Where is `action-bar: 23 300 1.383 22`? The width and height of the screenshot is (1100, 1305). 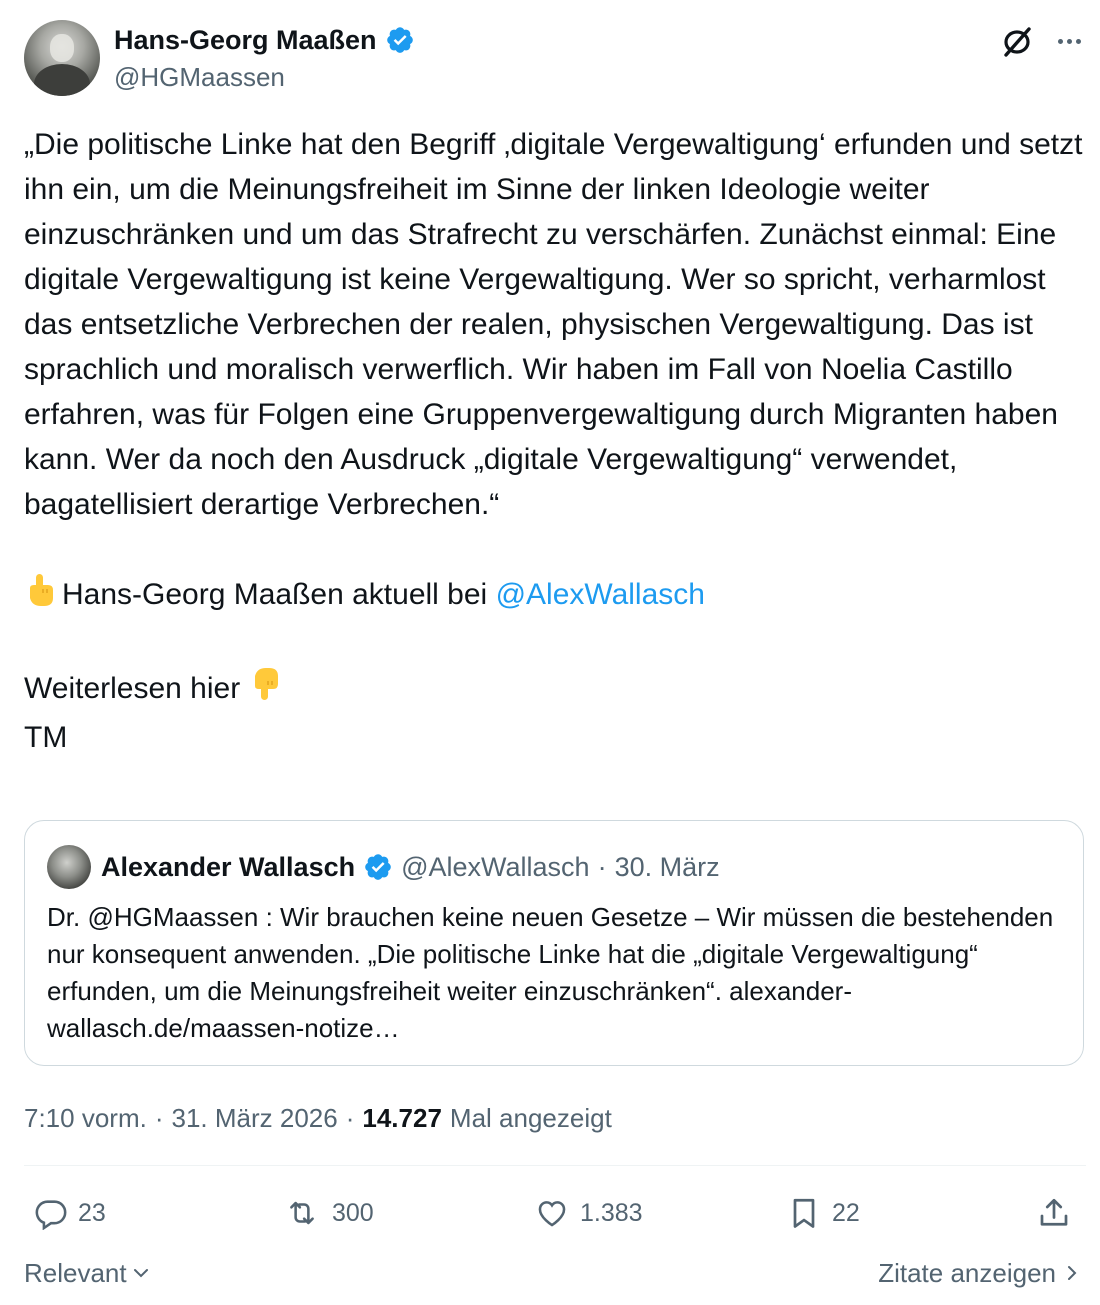
action-bar: 23 300 1.383 22 is located at coordinates (555, 1213).